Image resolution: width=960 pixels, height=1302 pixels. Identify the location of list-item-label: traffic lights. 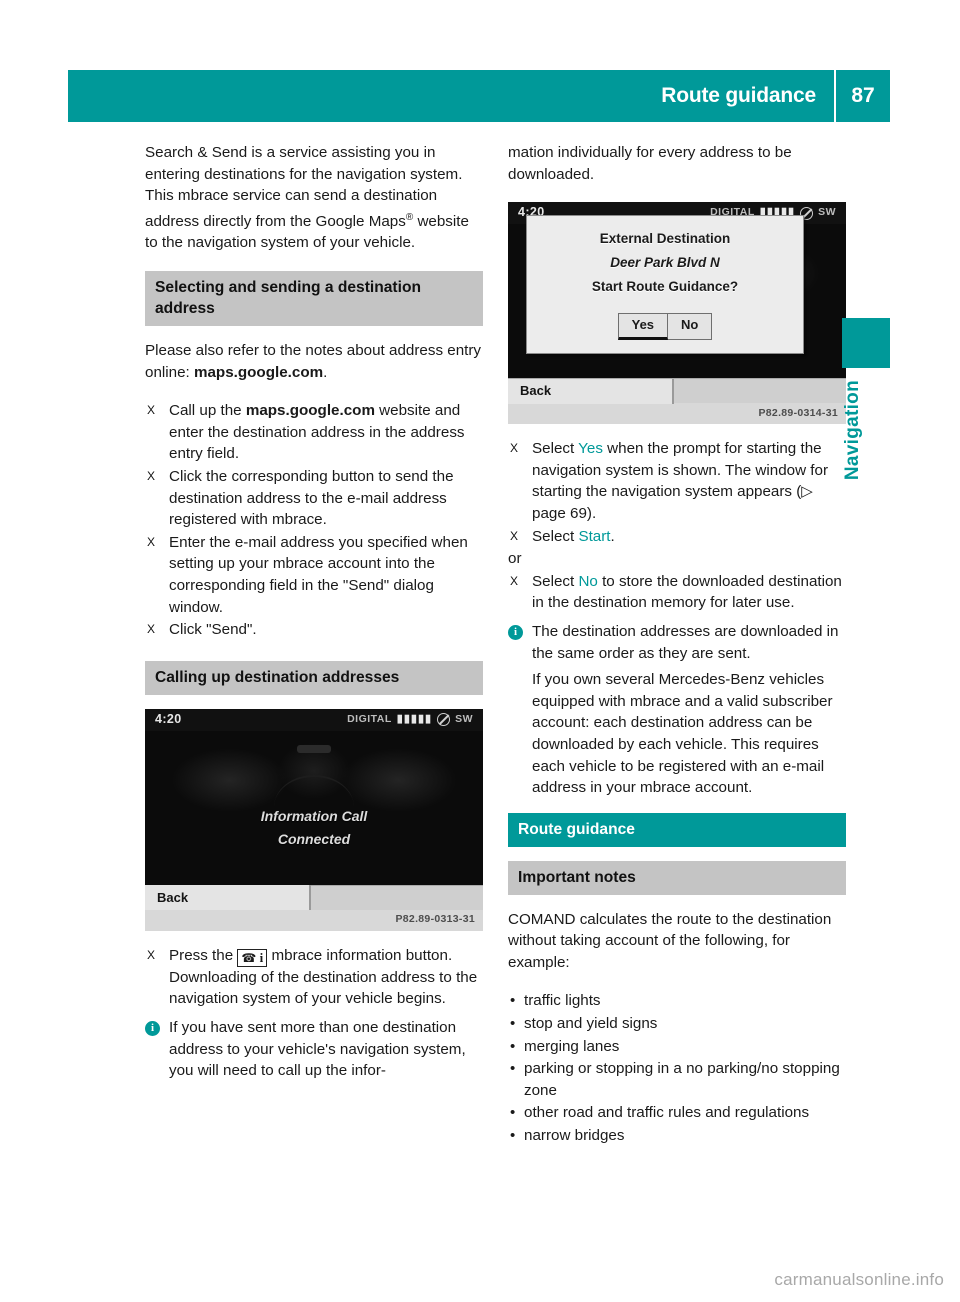
(562, 1001).